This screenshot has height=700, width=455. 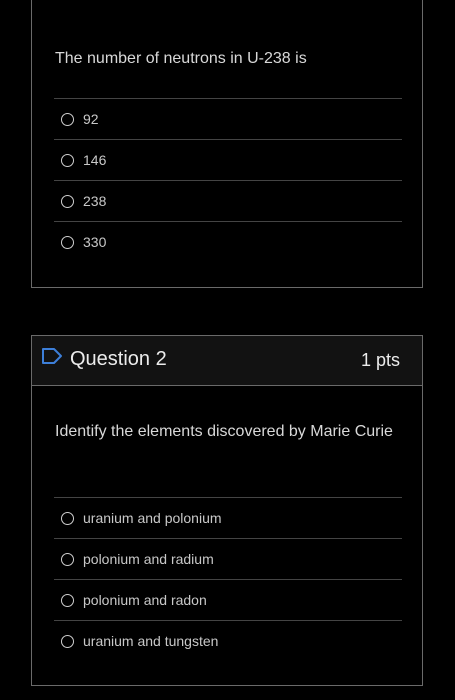 I want to click on answer-option: uranium and polonium, so click(x=228, y=517).